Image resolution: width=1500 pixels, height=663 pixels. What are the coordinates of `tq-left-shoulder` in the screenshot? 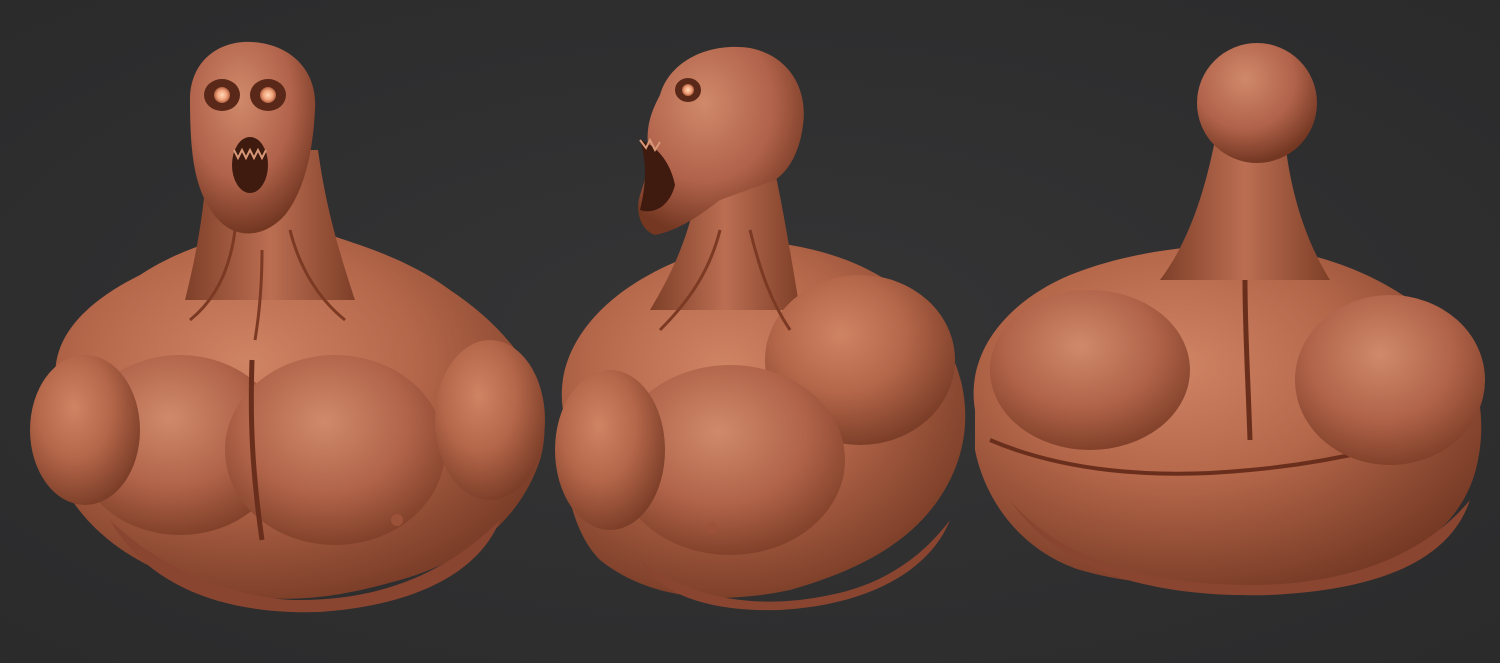 It's located at (610, 450).